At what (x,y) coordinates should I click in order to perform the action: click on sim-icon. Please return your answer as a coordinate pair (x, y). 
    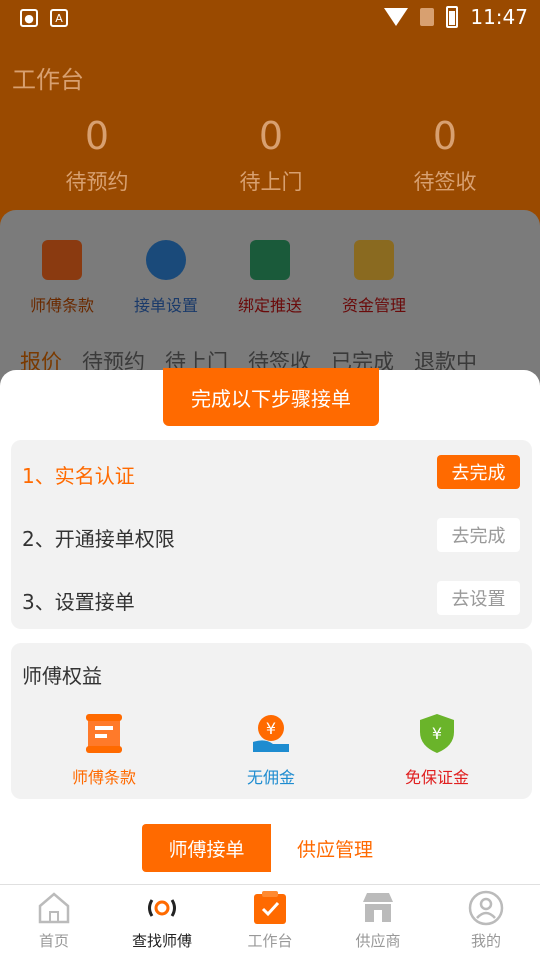
    Looking at the image, I should click on (427, 17).